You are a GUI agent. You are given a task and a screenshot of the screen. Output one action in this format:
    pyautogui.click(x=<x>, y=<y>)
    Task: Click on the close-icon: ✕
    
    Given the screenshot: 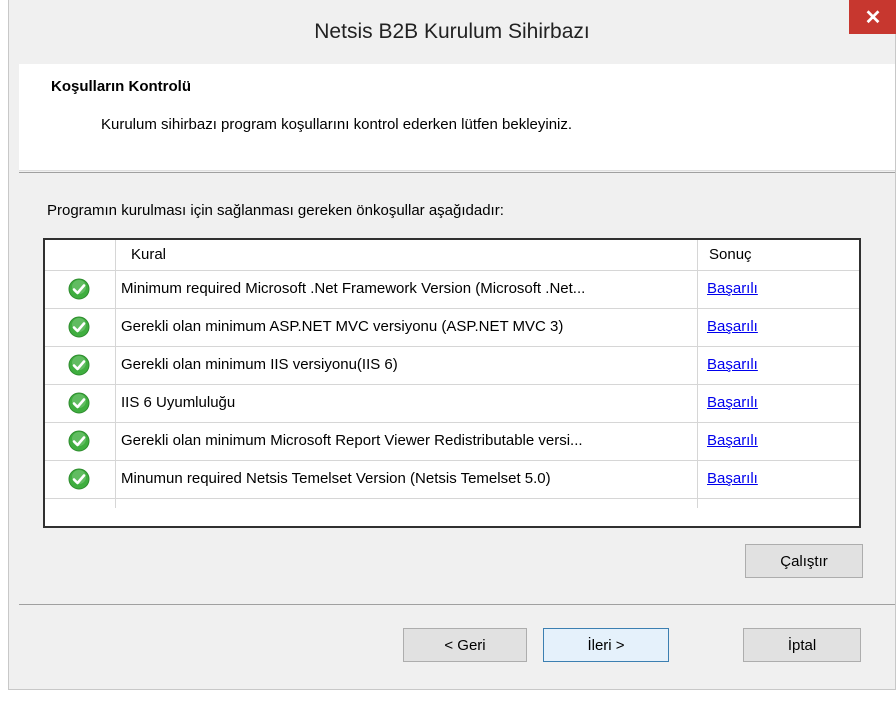 What is the action you would take?
    pyautogui.click(x=873, y=17)
    